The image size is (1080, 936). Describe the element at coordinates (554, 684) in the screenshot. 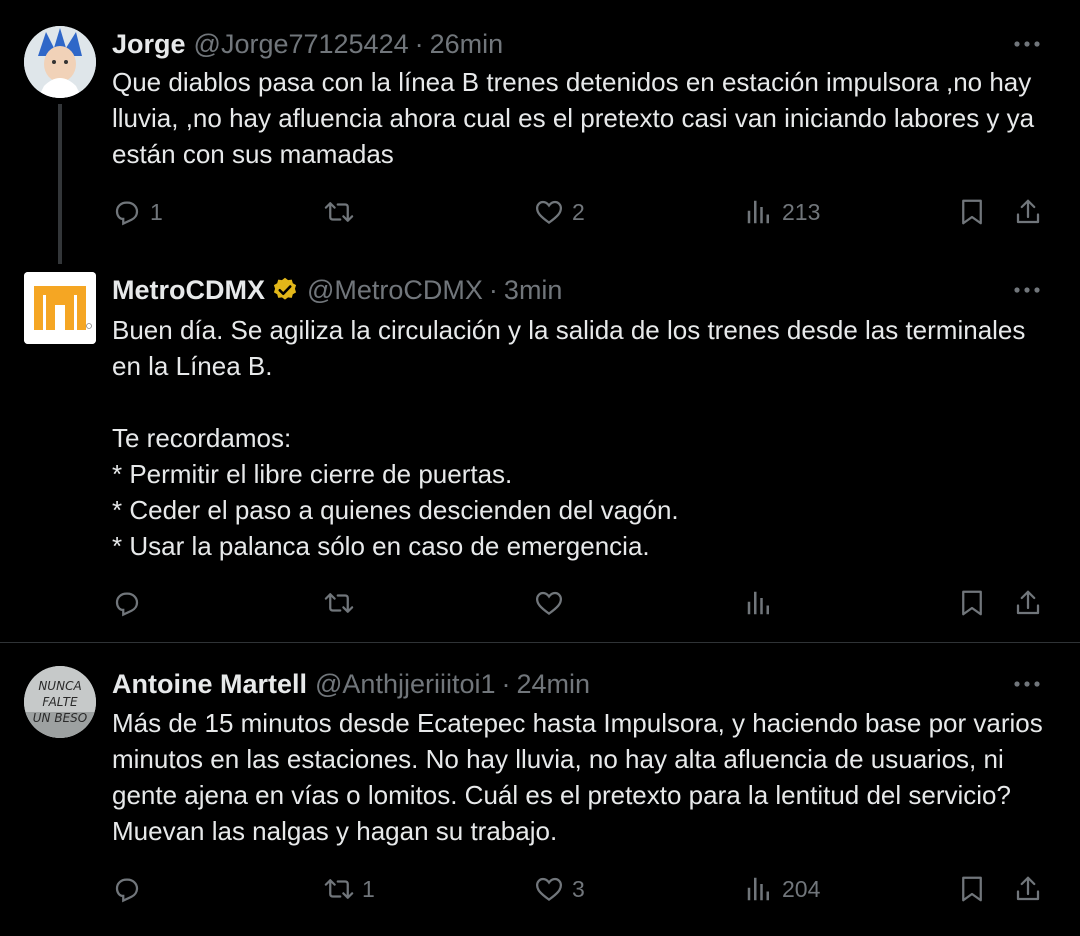

I see `timestamp: 24min` at that location.